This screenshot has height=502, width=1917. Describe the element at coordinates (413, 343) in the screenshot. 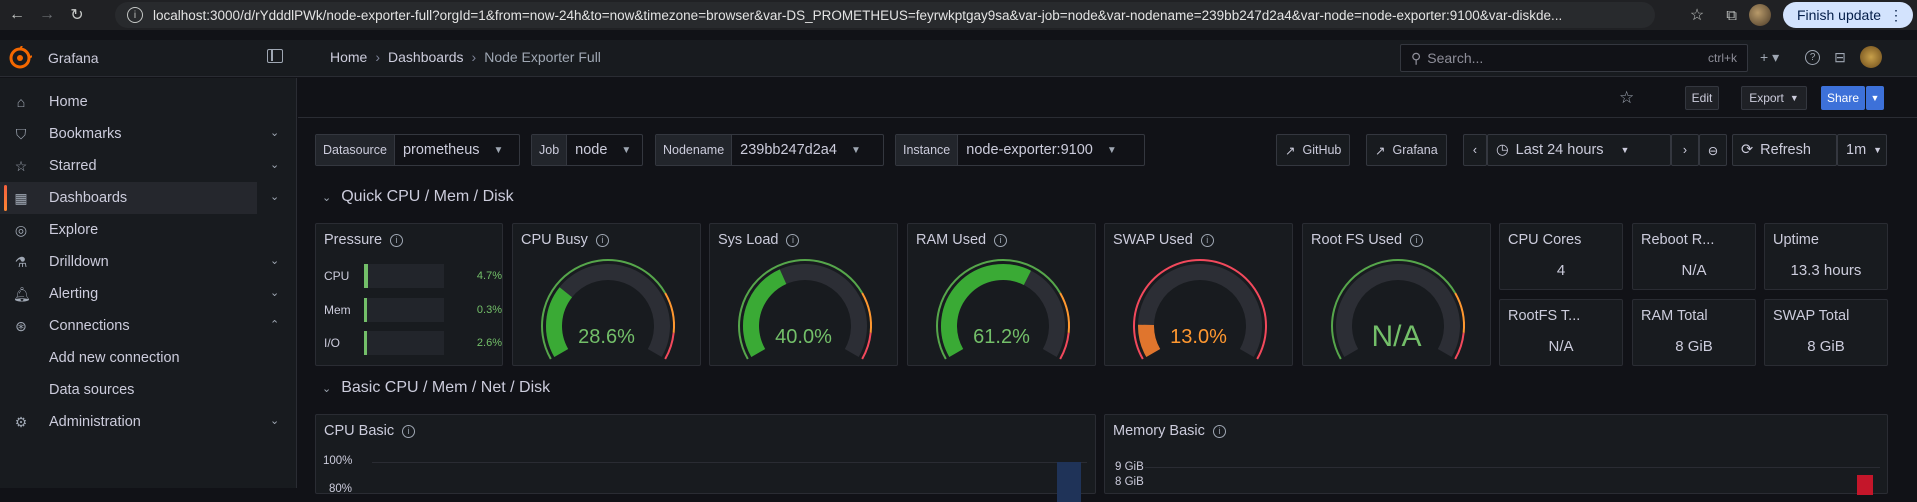

I see `pressure-bar-io: I/O 2.6%` at that location.